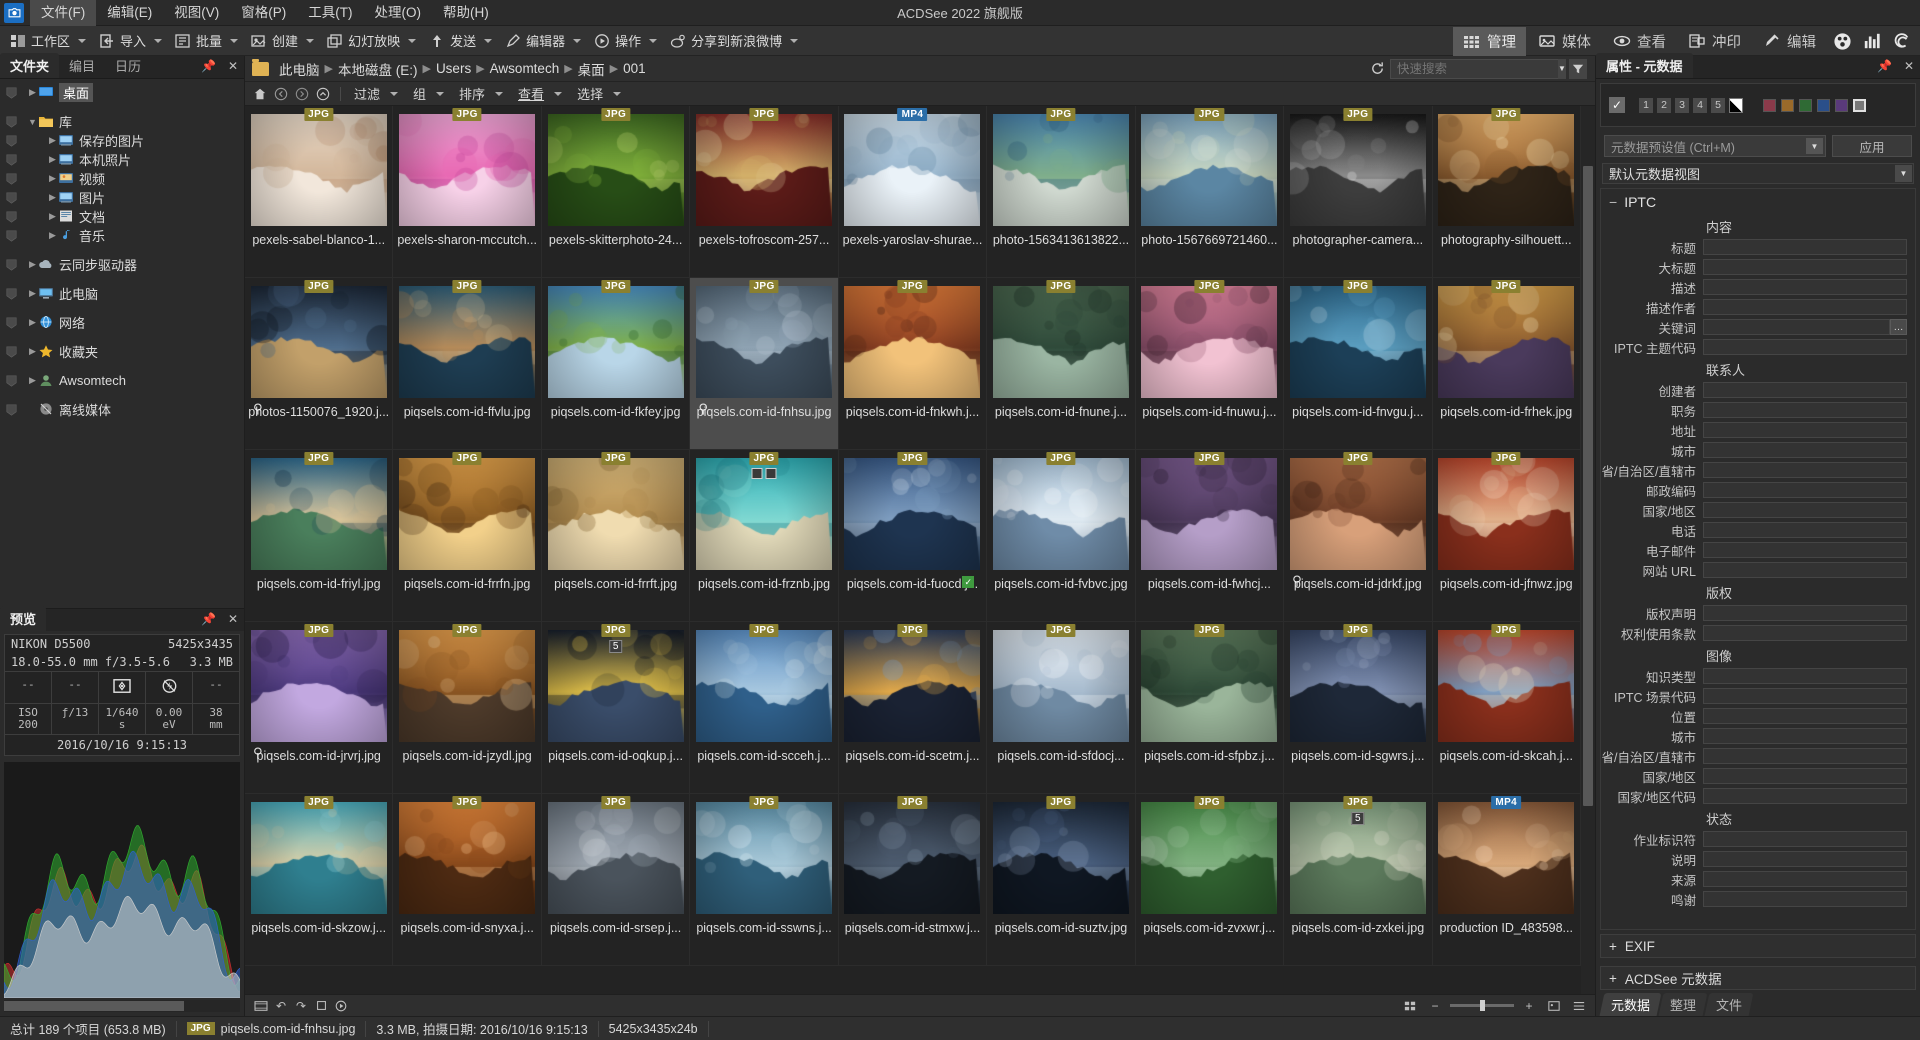 The image size is (1920, 1040). Describe the element at coordinates (82, 40) in the screenshot. I see `workspace-caret-icon` at that location.